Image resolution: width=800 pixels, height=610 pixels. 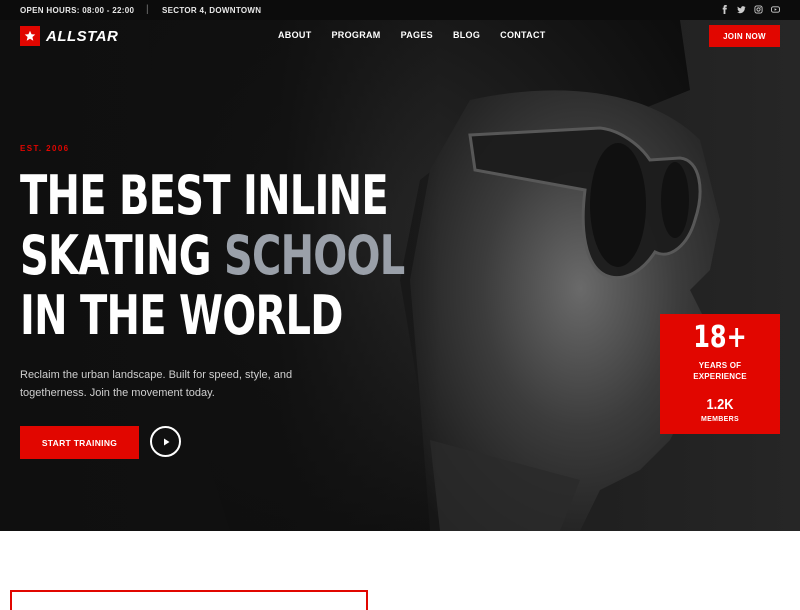 What do you see at coordinates (466, 35) in the screenshot?
I see `nav-item-blog: BLOG` at bounding box center [466, 35].